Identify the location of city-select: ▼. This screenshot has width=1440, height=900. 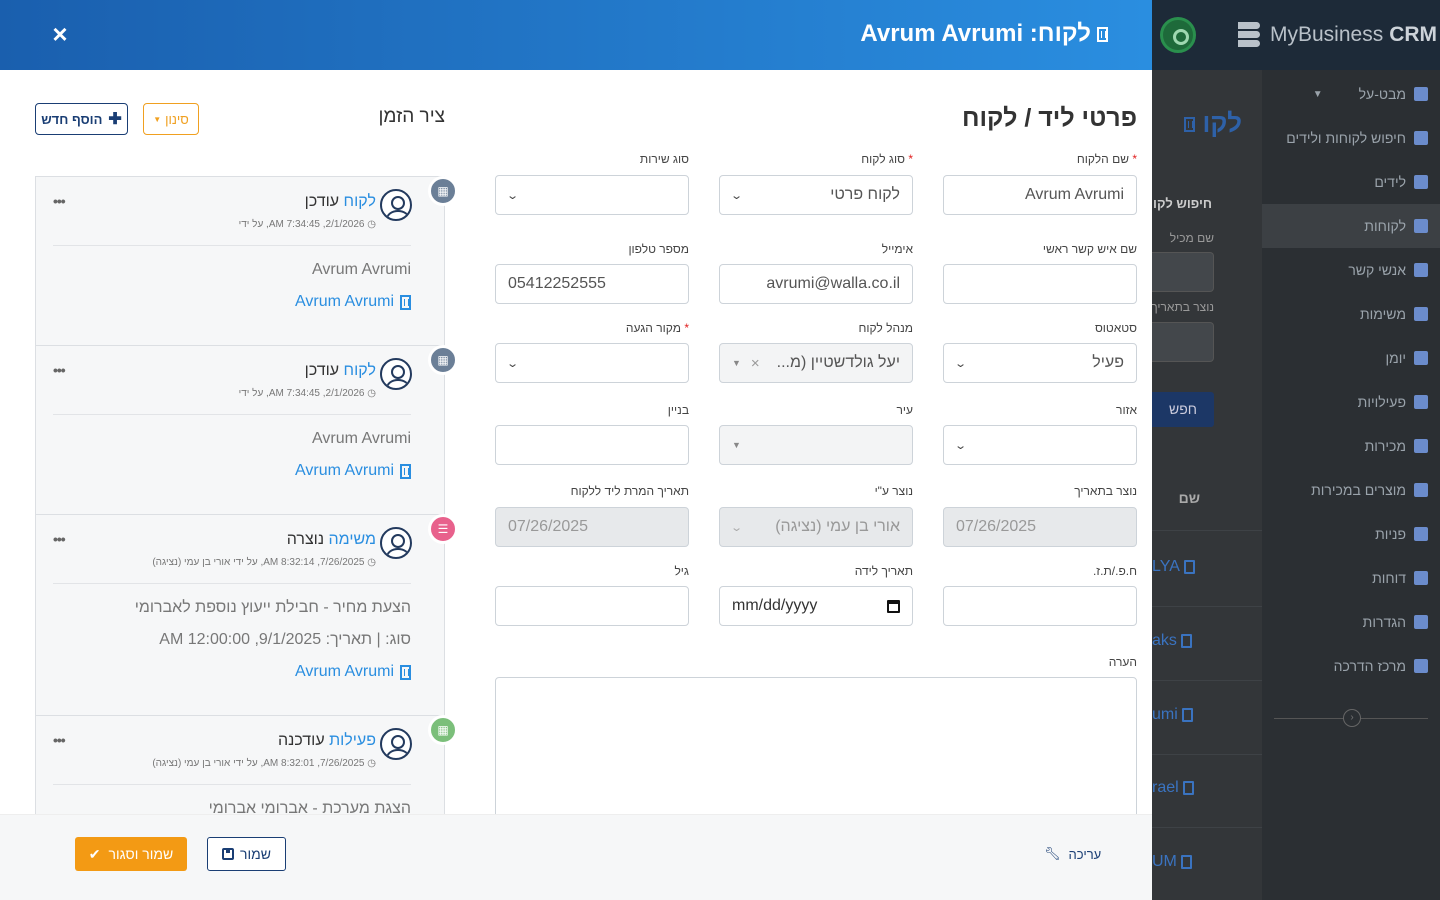
(816, 445).